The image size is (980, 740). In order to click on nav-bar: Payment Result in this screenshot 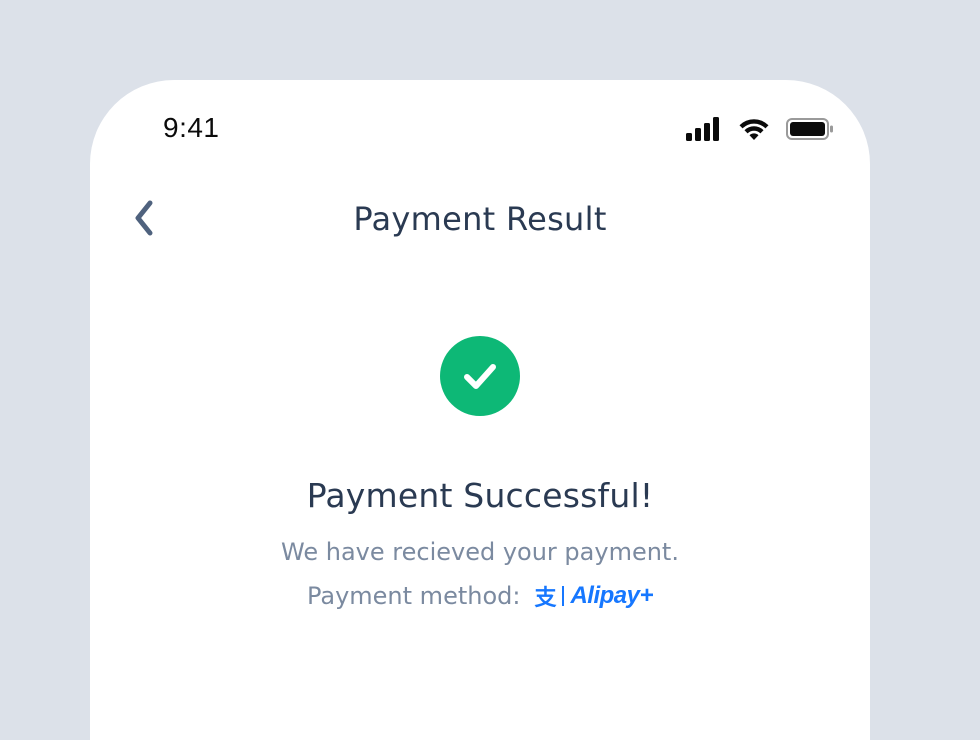, I will do `click(480, 220)`.